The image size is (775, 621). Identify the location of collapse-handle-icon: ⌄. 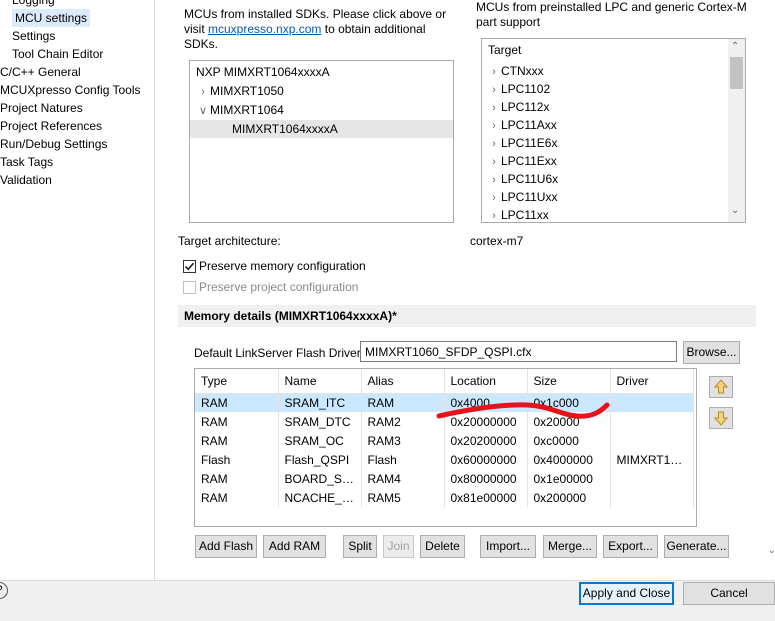
(771, 550).